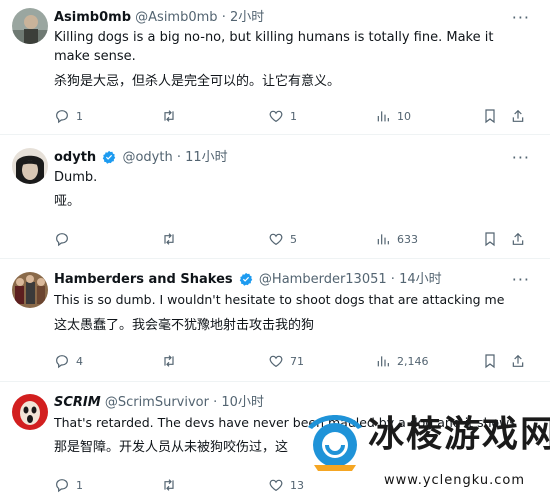 Image resolution: width=550 pixels, height=500 pixels. I want to click on site-watermark: 冰棱游戏网 www.yclengku.com, so click(425, 452).